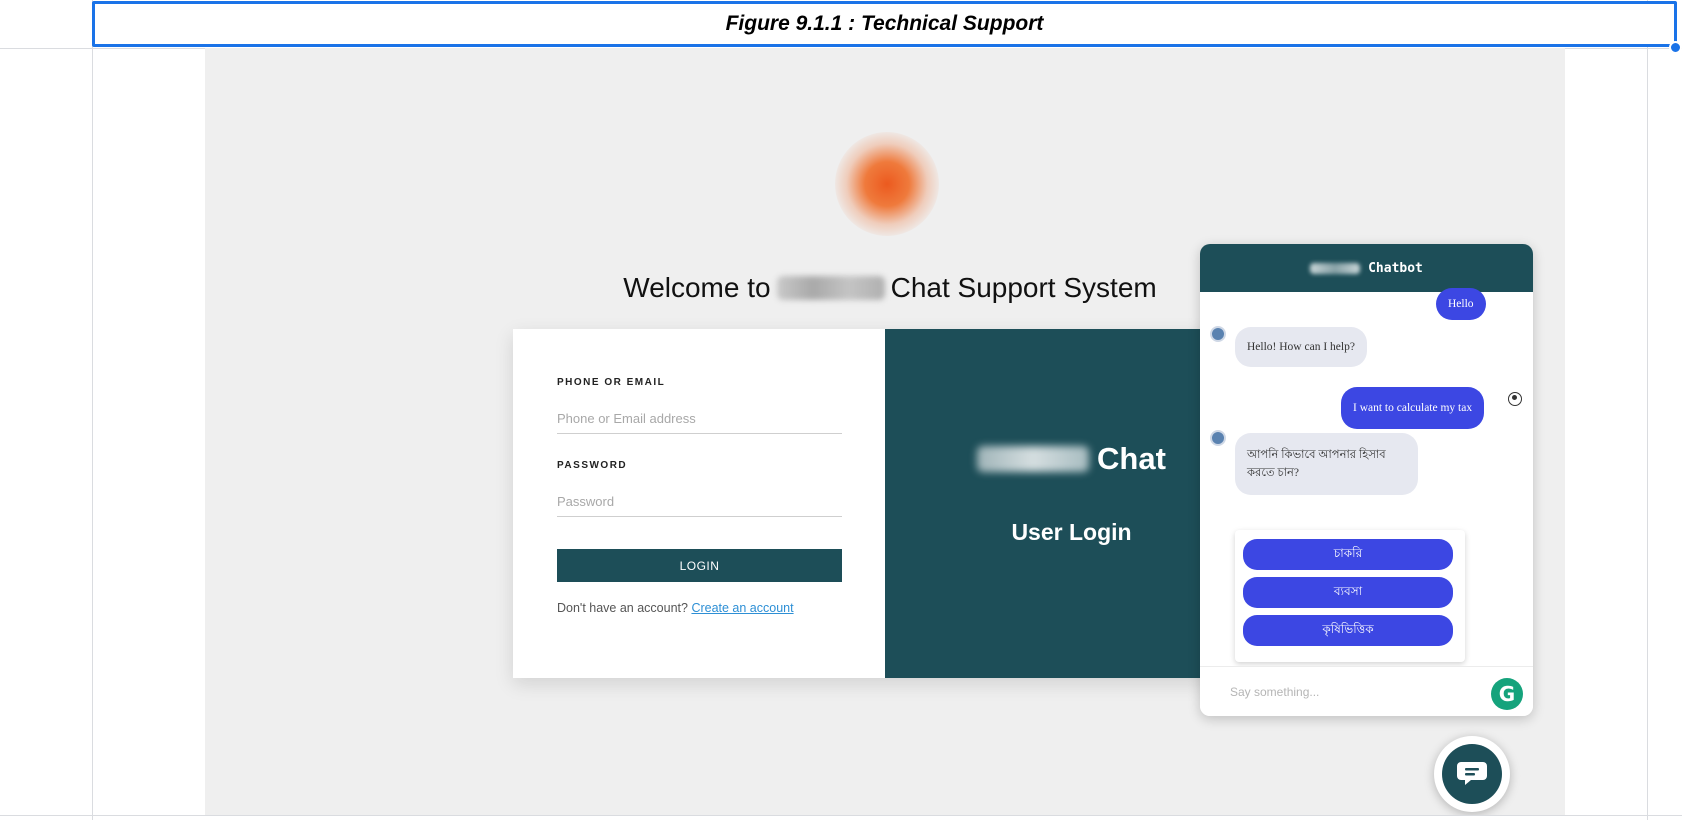  I want to click on chat-bubble-icon, so click(1472, 773).